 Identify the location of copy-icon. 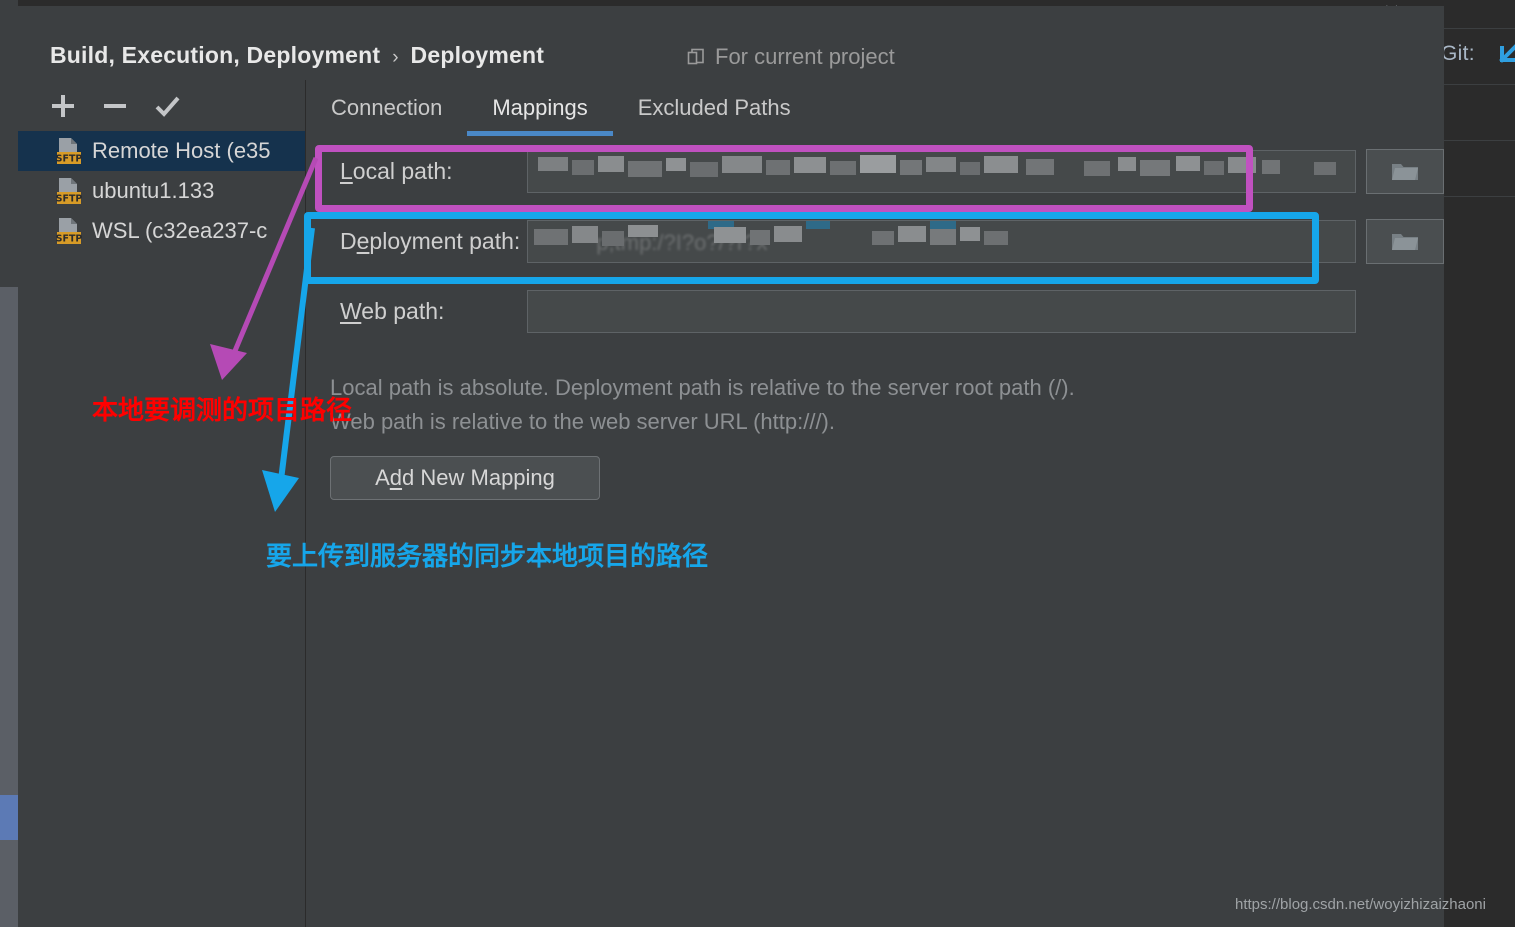
(696, 57).